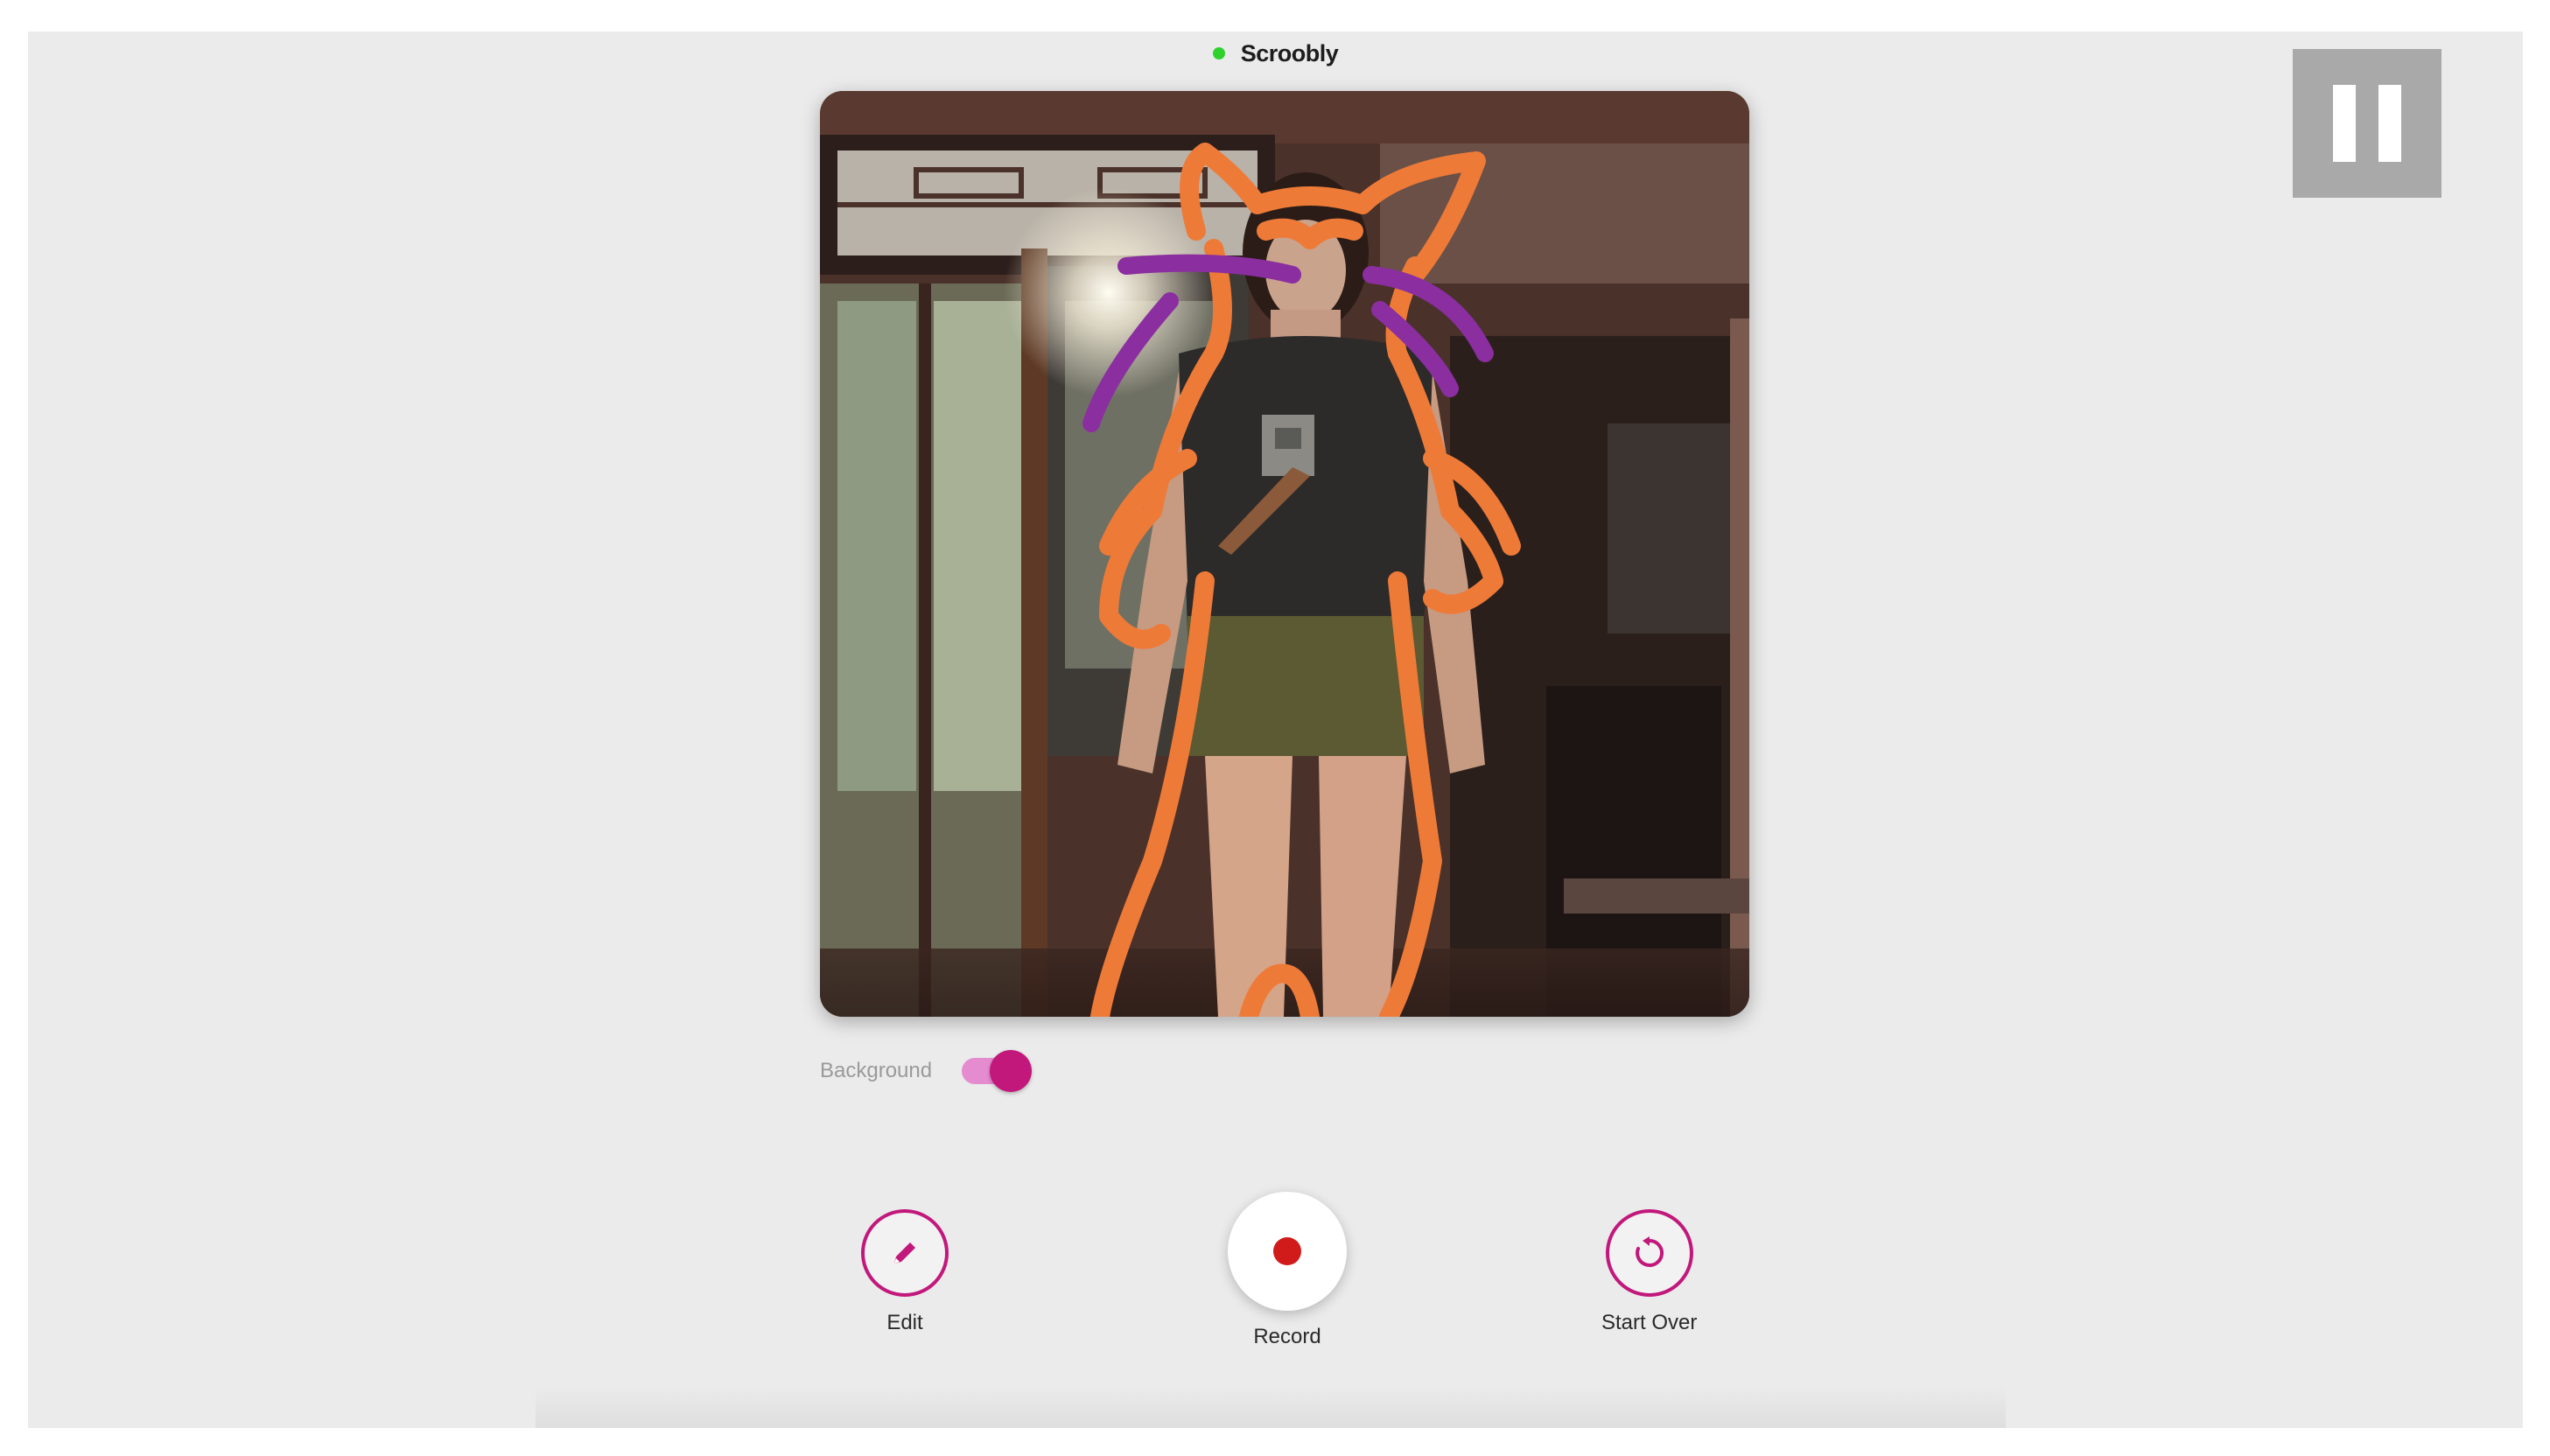  I want to click on status-dot, so click(1218, 53).